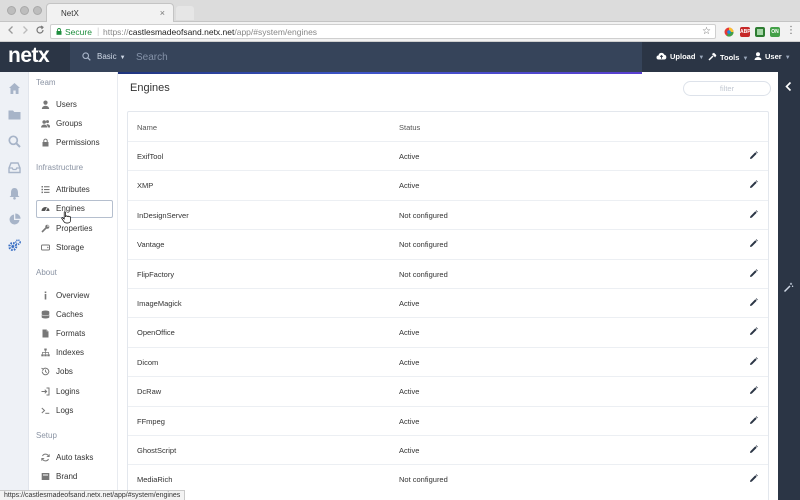 The width and height of the screenshot is (800, 500). What do you see at coordinates (29, 56) in the screenshot?
I see `netx-logo: netx` at bounding box center [29, 56].